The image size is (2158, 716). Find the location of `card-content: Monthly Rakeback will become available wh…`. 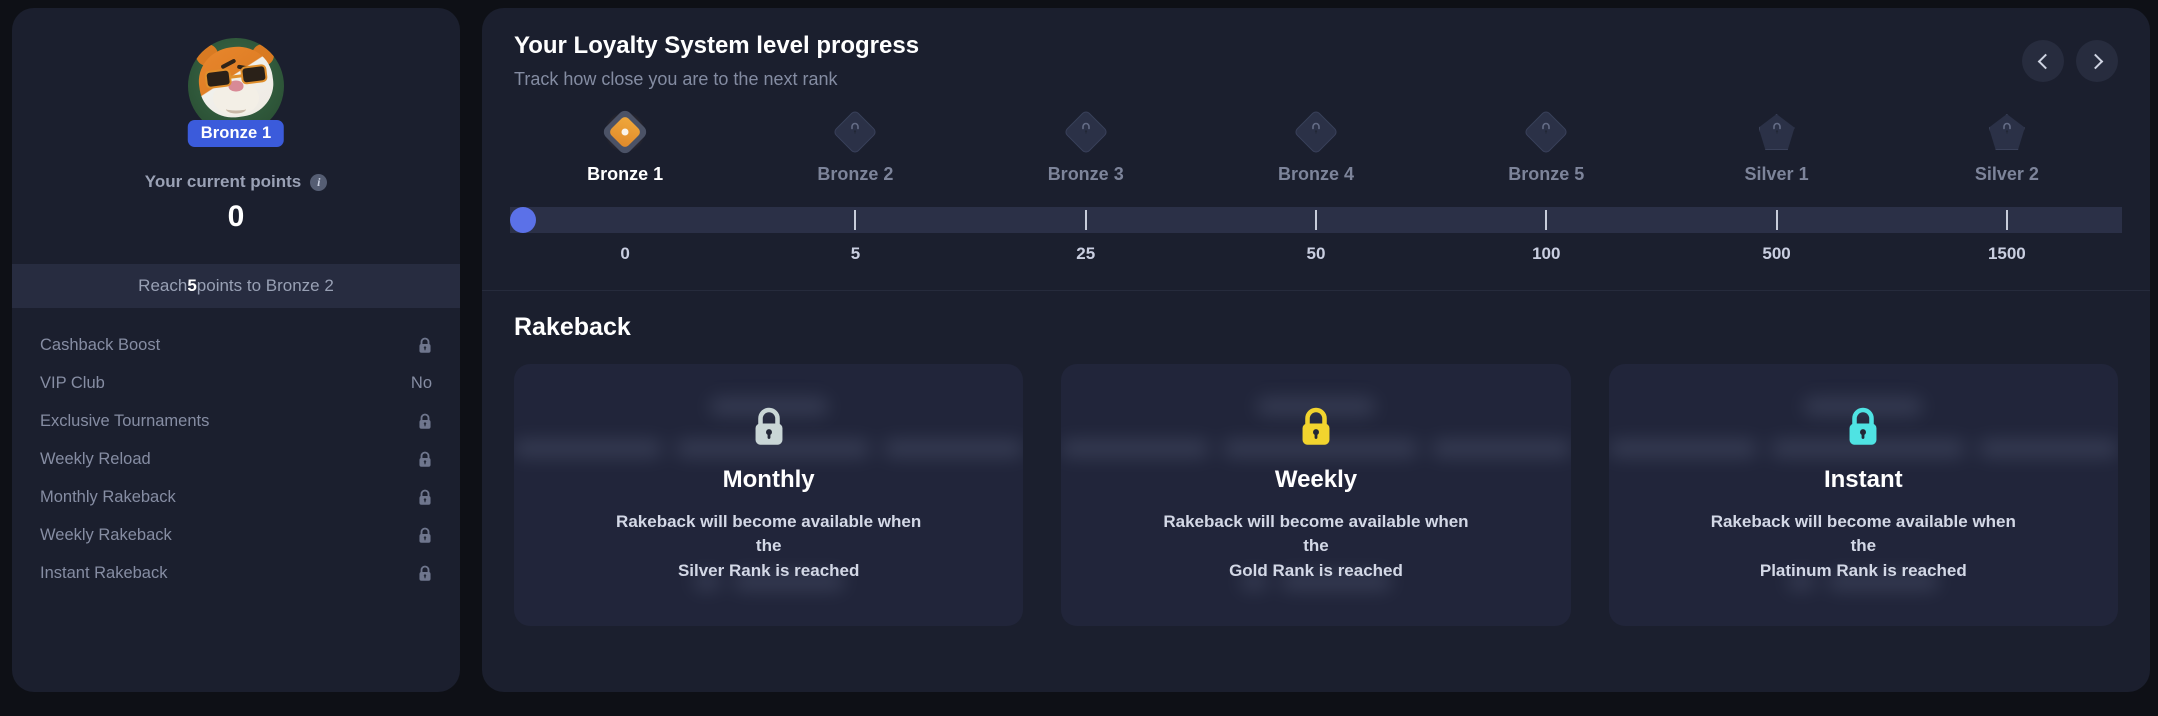

card-content: Monthly Rakeback will become available wh… is located at coordinates (769, 495).